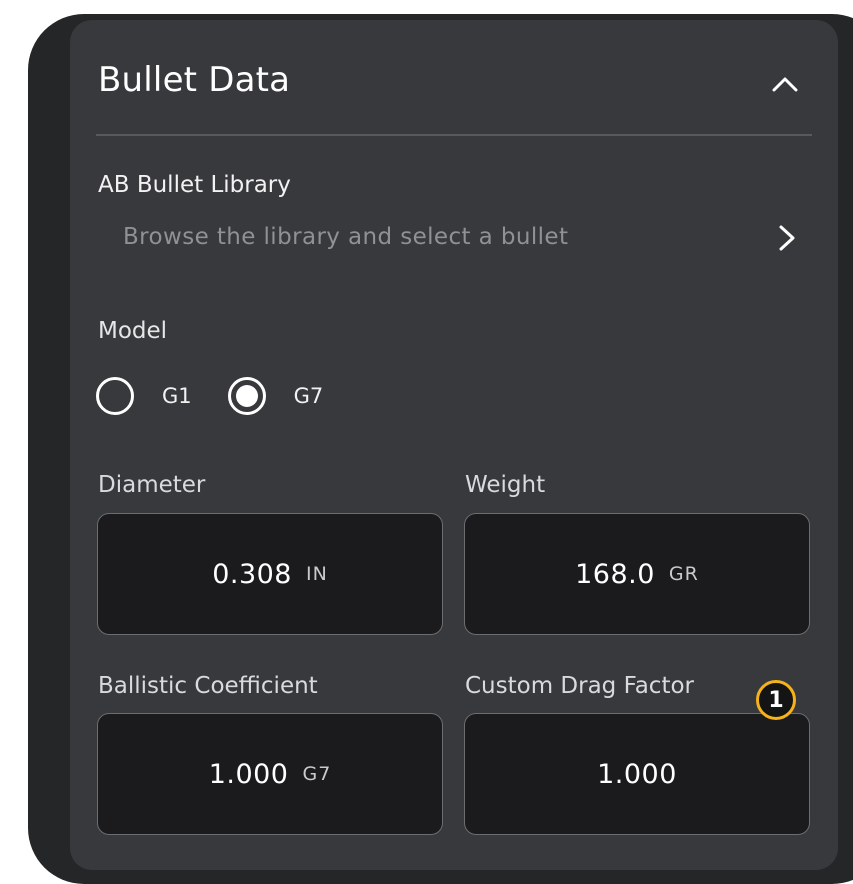 The height and width of the screenshot is (884, 853). I want to click on ballistic-coefficient-label: Ballistic Coefficient, so click(208, 686).